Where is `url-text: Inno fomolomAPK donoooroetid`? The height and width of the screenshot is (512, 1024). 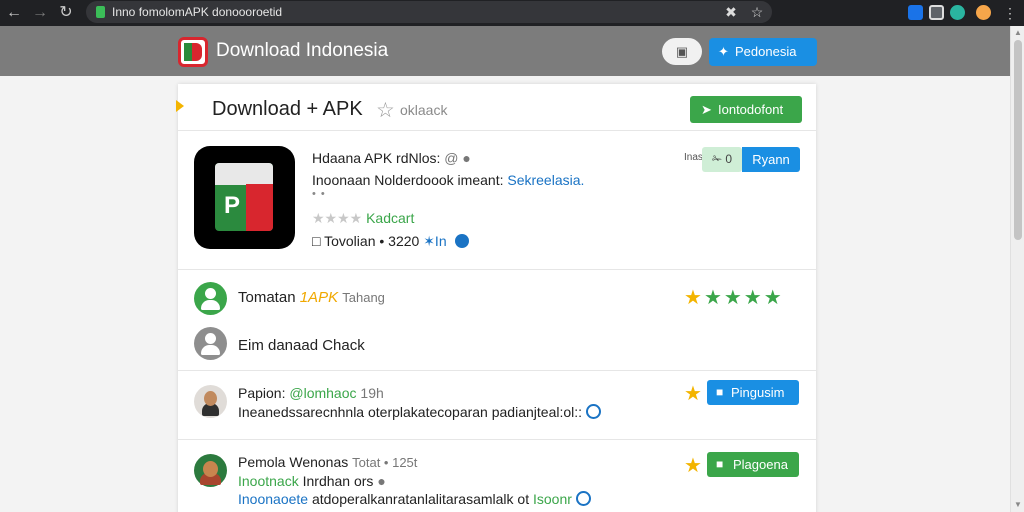
url-text: Inno fomolomAPK donoooroetid is located at coordinates (197, 12).